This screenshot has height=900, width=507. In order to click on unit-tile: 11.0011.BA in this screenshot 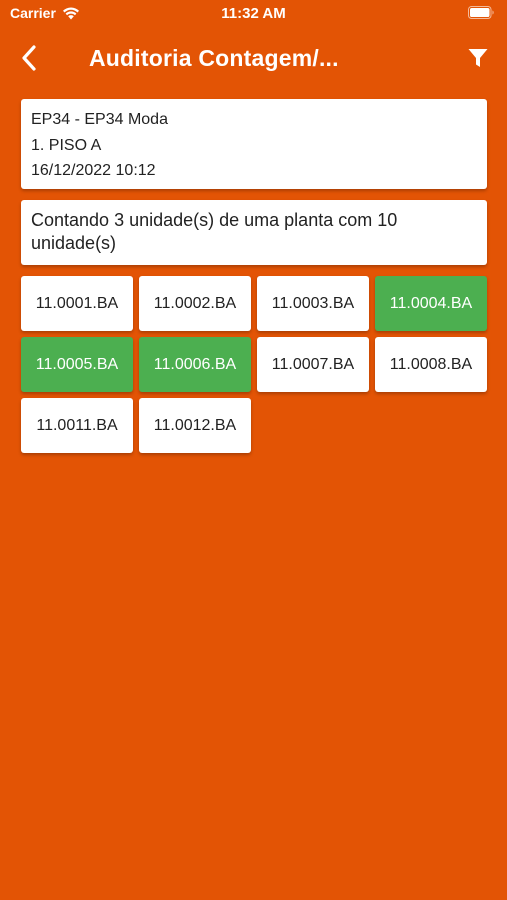, I will do `click(77, 425)`.